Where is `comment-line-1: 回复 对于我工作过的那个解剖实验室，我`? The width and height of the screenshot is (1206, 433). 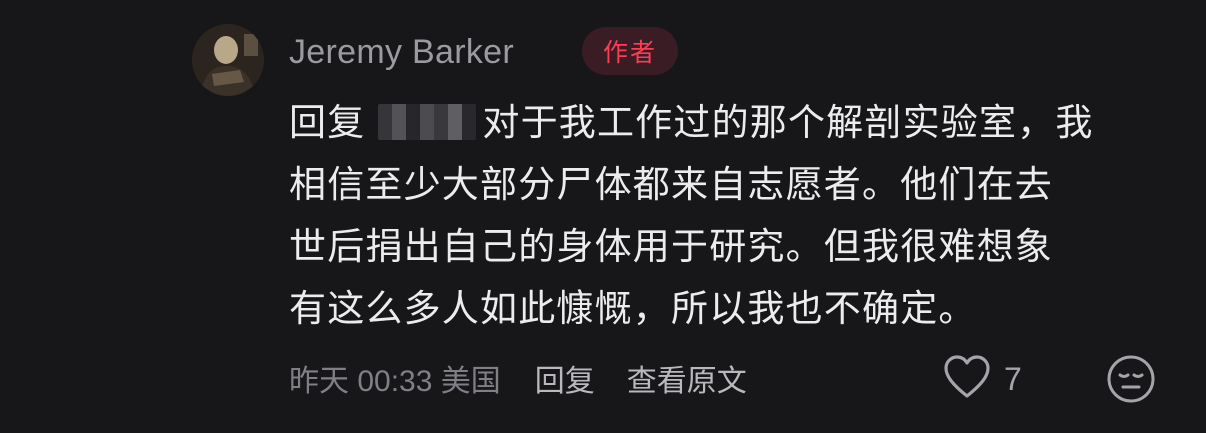 comment-line-1: 回复 对于我工作过的那个解剖实验室，我 is located at coordinates (734, 123).